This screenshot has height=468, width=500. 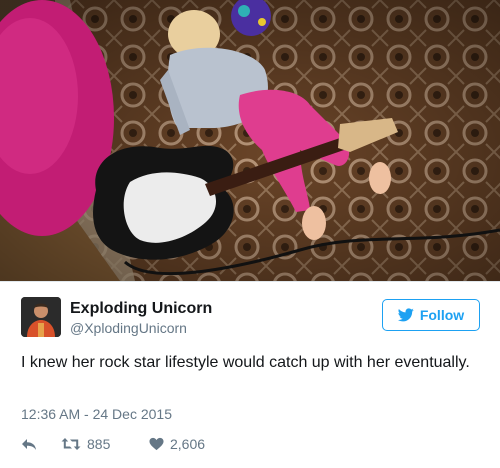 What do you see at coordinates (99, 444) in the screenshot?
I see `retweet-count: 885` at bounding box center [99, 444].